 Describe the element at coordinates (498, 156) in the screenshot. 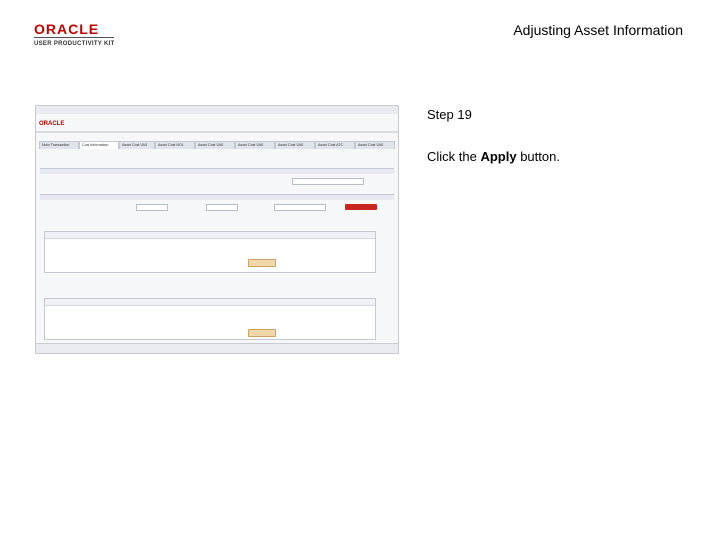

I see `instruction-apply: Apply` at that location.